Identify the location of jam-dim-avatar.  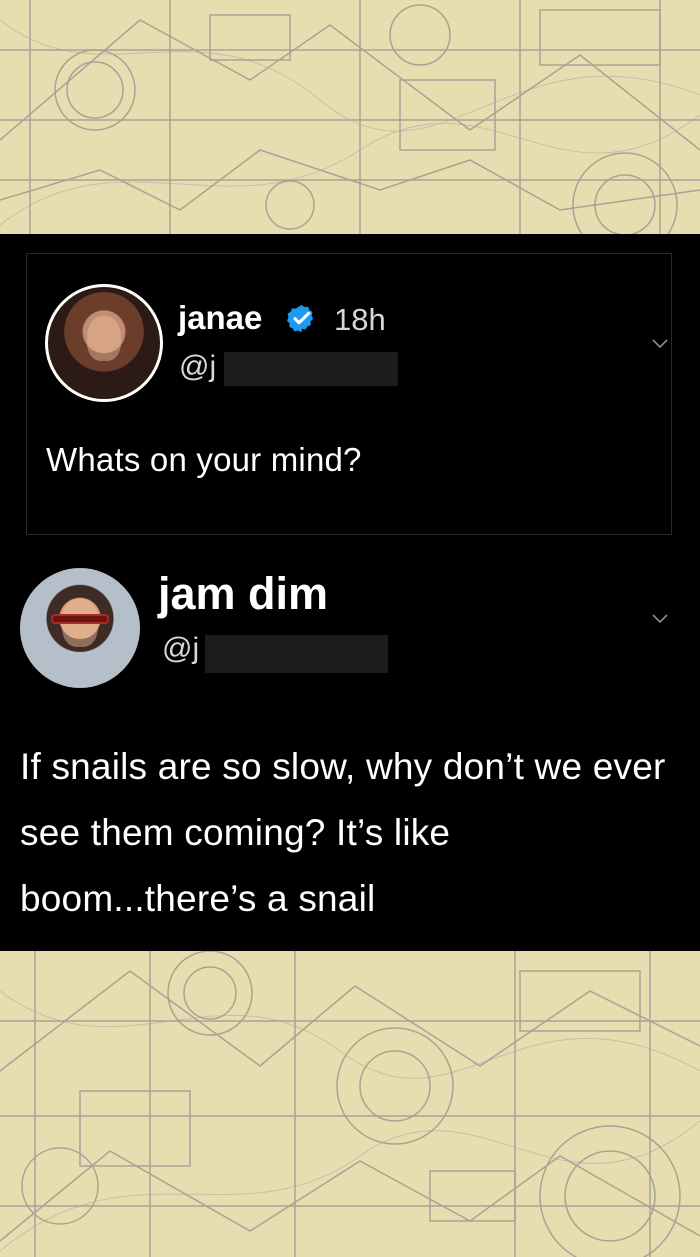
(80, 628).